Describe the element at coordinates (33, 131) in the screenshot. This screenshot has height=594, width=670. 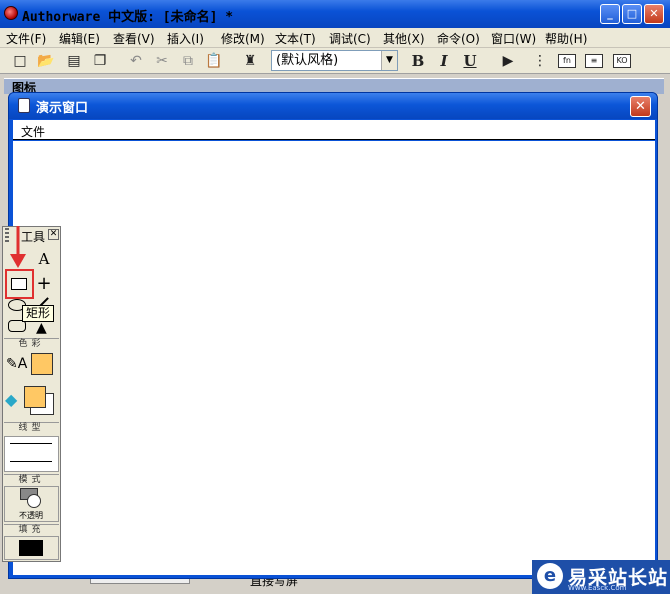
I see `presentation-menu-file: 文件` at that location.